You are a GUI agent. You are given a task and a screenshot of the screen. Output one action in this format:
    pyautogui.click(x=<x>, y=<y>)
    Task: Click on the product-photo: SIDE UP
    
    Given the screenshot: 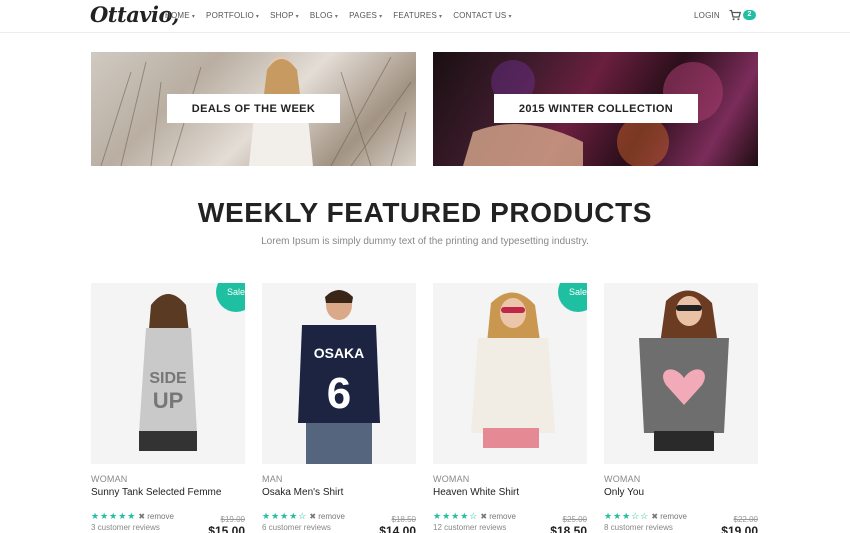 What is the action you would take?
    pyautogui.click(x=168, y=372)
    